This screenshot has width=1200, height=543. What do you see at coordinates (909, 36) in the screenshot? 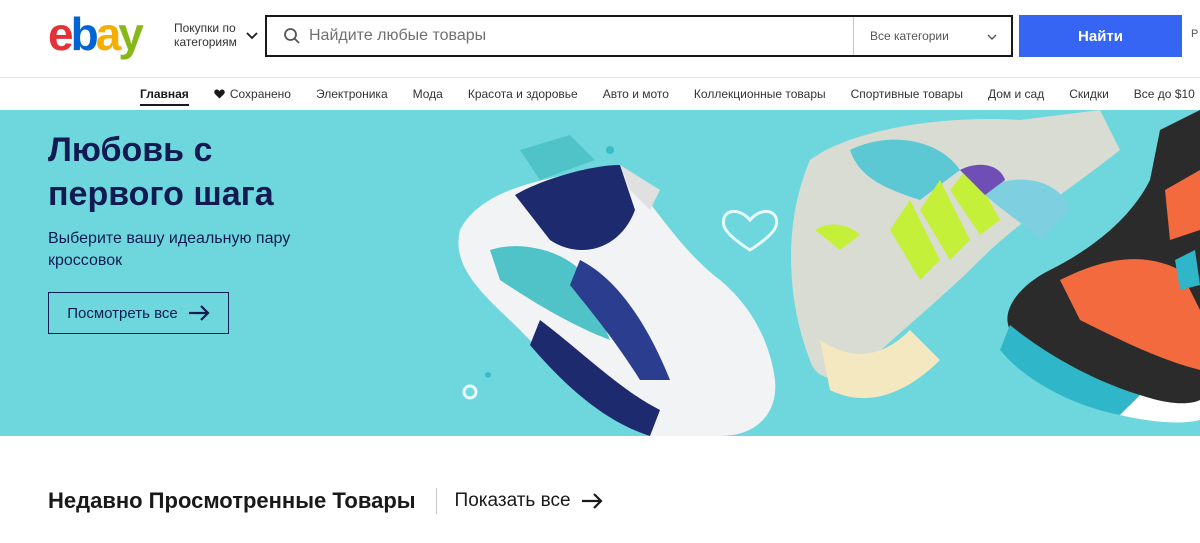
I see `category-select-value: Все категории` at bounding box center [909, 36].